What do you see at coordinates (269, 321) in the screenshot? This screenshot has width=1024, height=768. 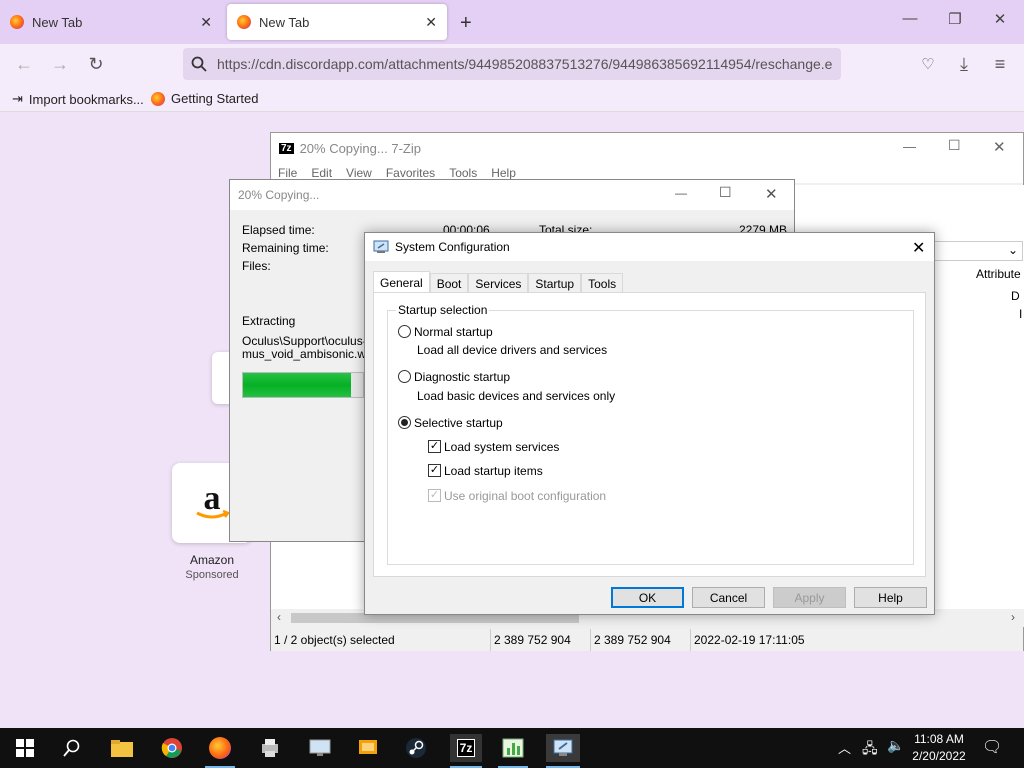 I see `extracting-label: Extracting` at bounding box center [269, 321].